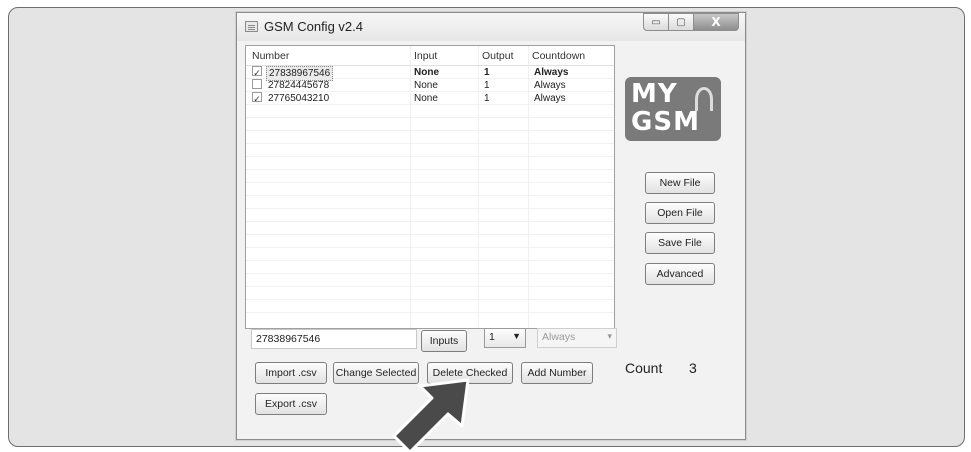 This screenshot has height=452, width=971. I want to click on list-header: Number Input Output Countdown, so click(430, 56).